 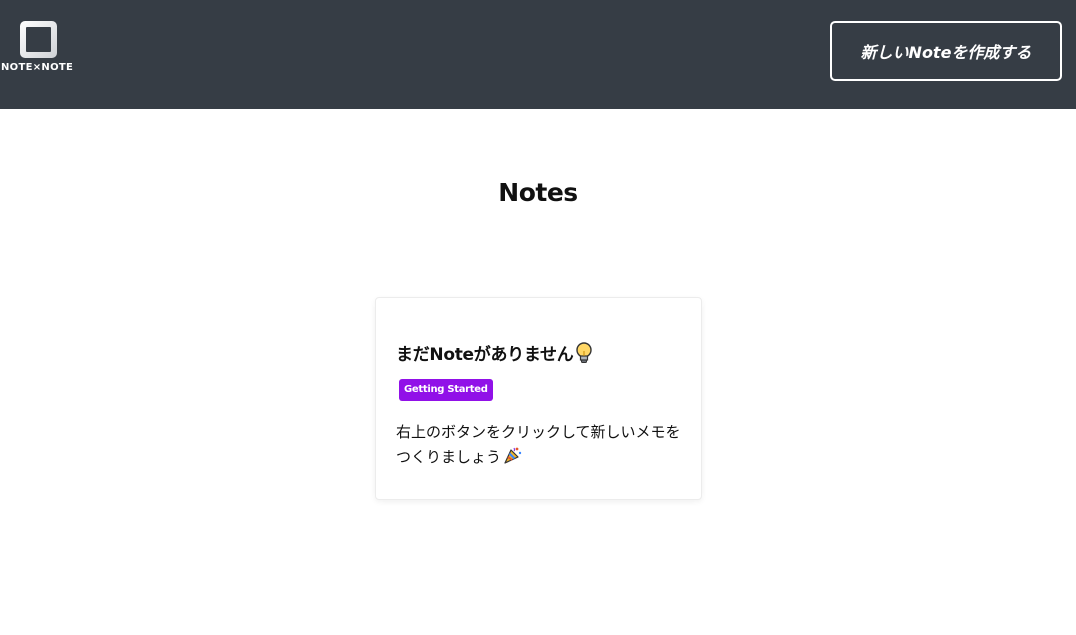 I want to click on card-body: 右上のボタンをクリックして新しいメモをつくりましょう, so click(x=541, y=445).